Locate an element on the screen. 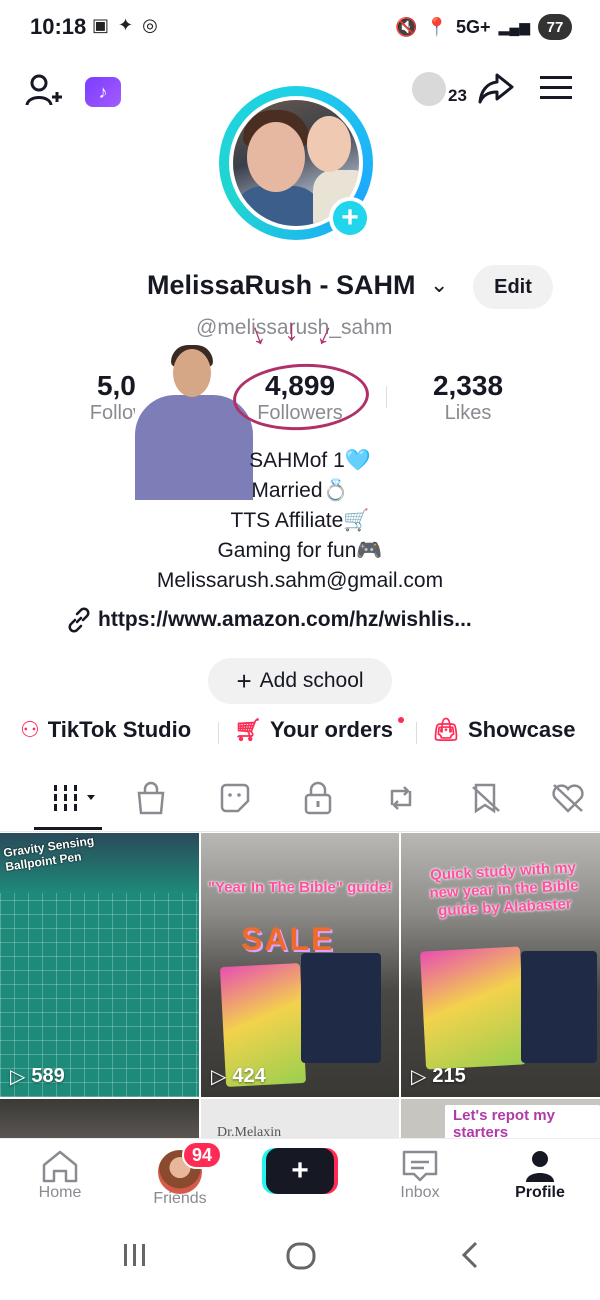  share-button is located at coordinates (496, 88).